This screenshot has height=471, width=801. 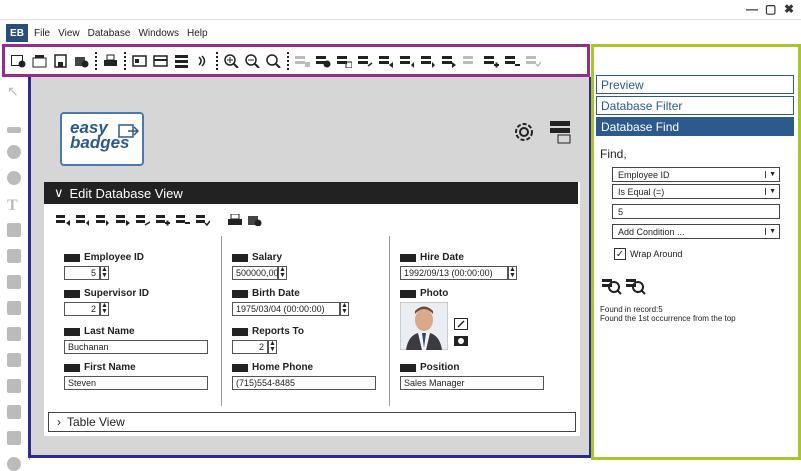 What do you see at coordinates (14, 308) in the screenshot?
I see `qrcode-tool-icon` at bounding box center [14, 308].